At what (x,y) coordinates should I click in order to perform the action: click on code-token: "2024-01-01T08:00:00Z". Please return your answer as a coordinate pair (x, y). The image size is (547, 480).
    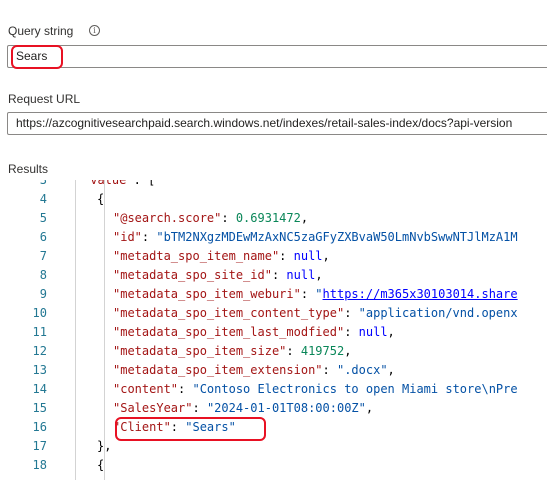
    Looking at the image, I should click on (286, 408).